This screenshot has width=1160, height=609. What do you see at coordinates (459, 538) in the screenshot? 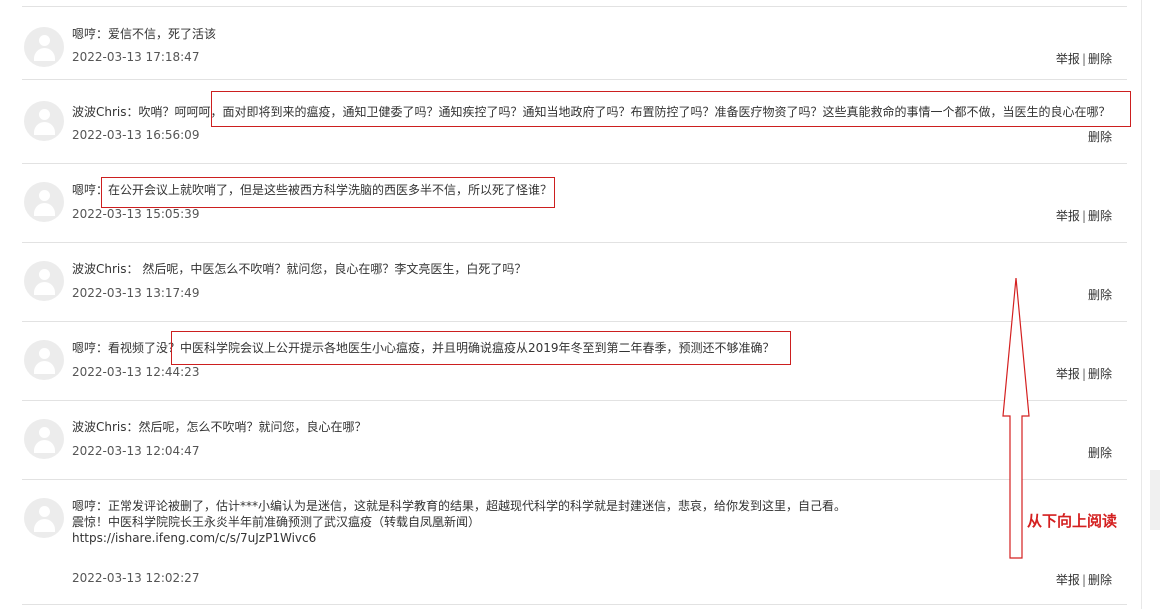
I see `comment-link: https://ishare.ifeng.com/c/s/7uJzP1Wivc6` at bounding box center [459, 538].